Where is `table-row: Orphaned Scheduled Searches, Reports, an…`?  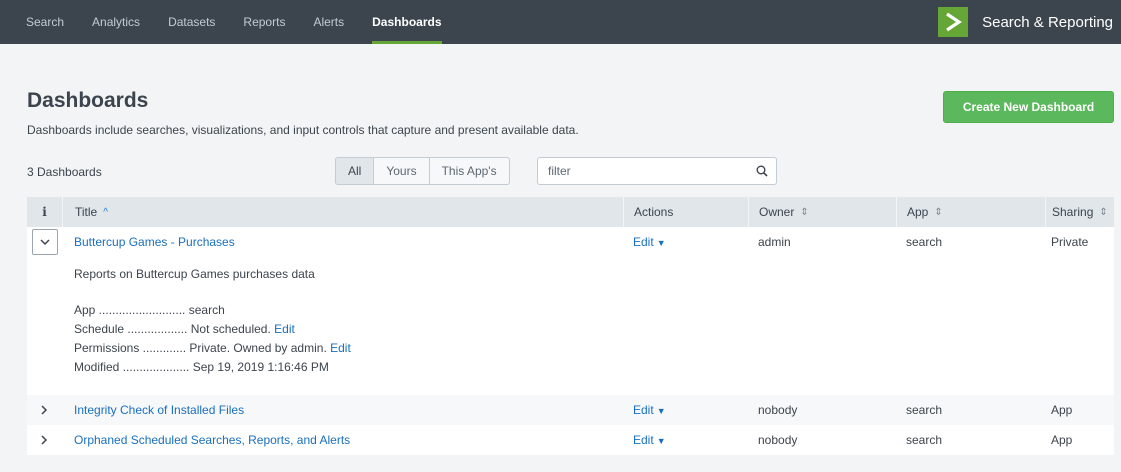 table-row: Orphaned Scheduled Searches, Reports, an… is located at coordinates (570, 440).